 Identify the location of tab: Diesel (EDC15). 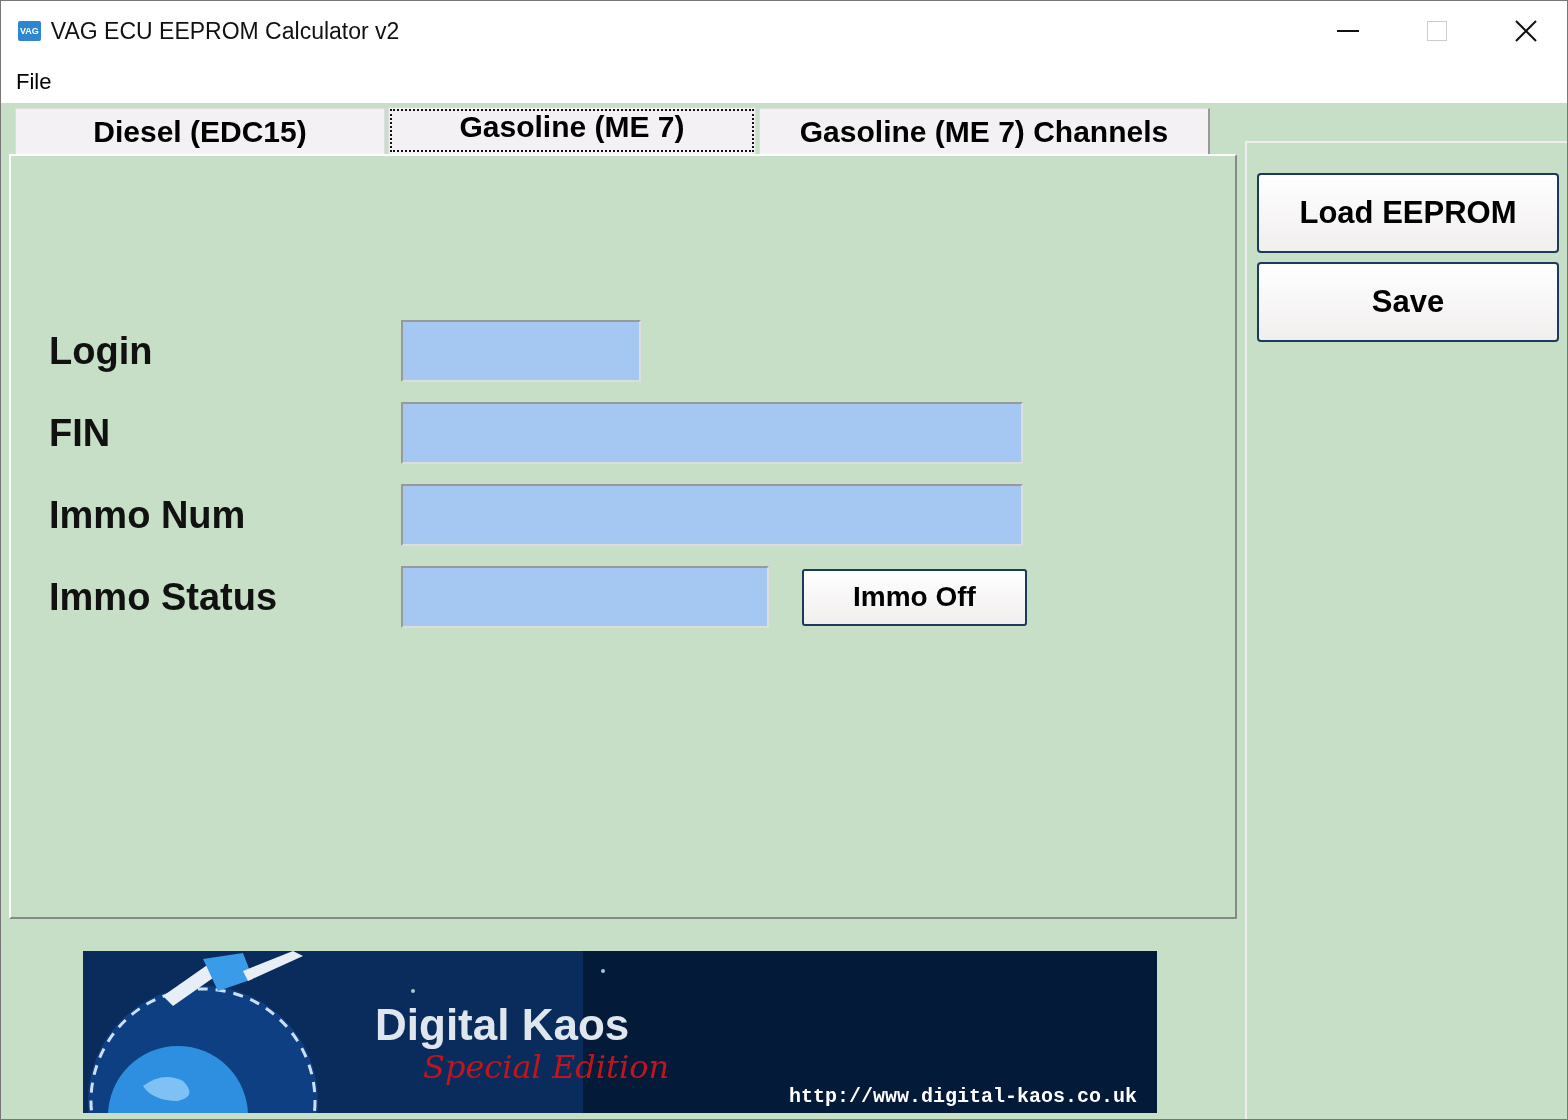
(200, 131).